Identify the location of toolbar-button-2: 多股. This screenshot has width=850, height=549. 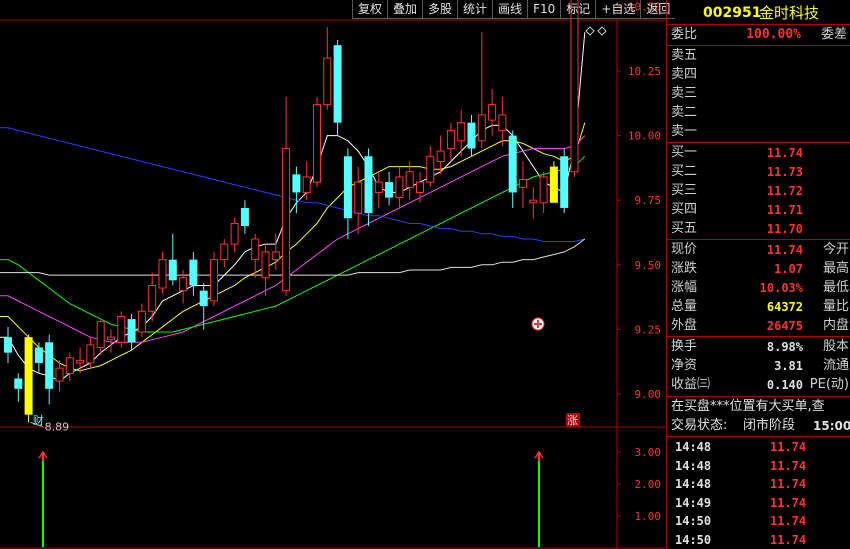
(440, 9).